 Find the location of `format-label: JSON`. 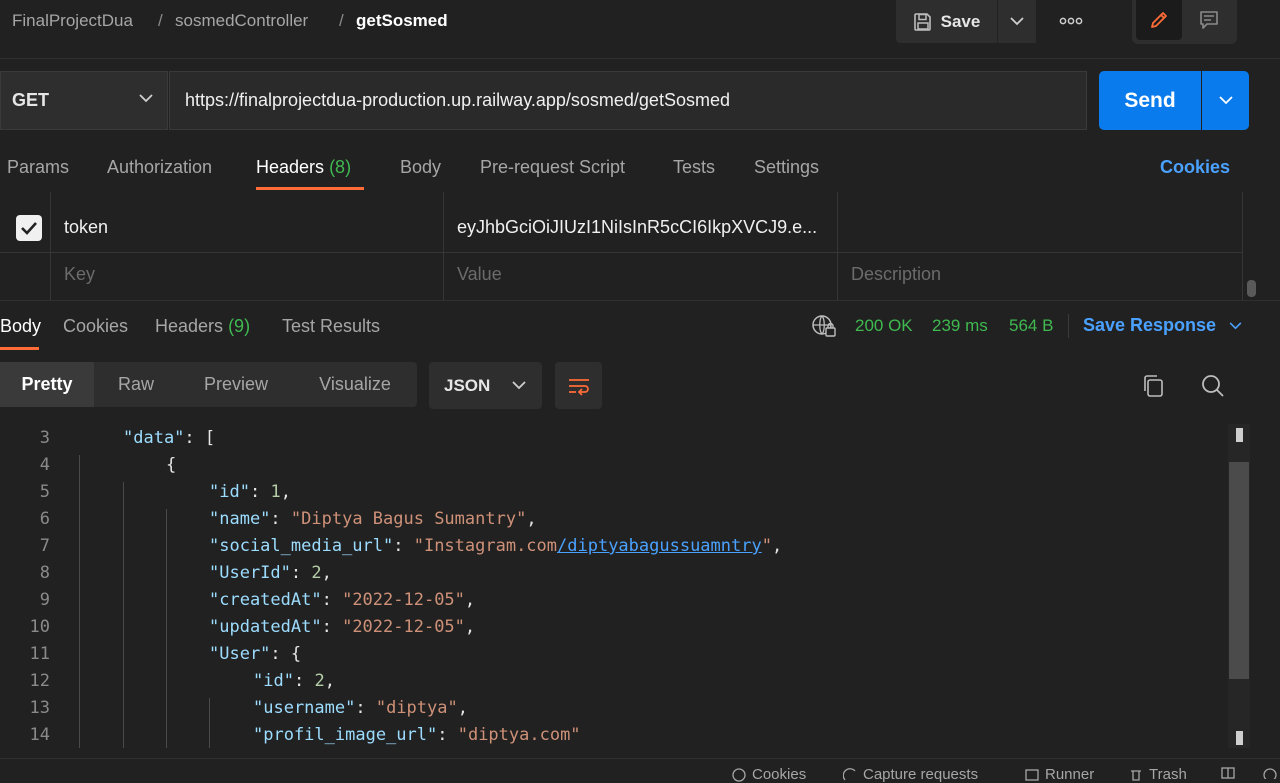

format-label: JSON is located at coordinates (467, 385).